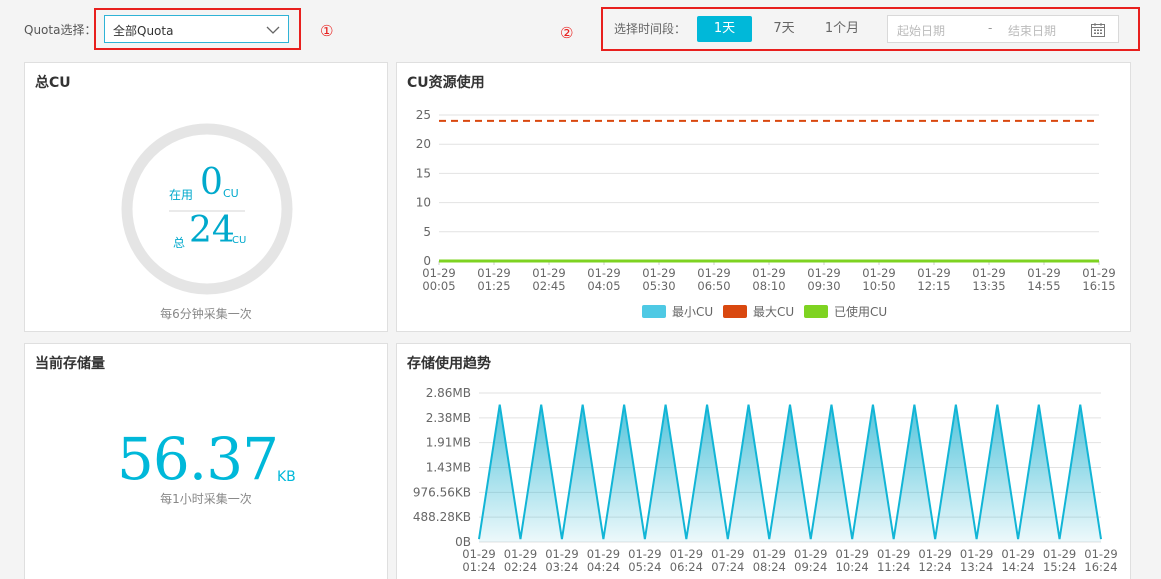  What do you see at coordinates (520, 560) in the screenshot?
I see `x-tick-label: 01-29 02:24` at bounding box center [520, 560].